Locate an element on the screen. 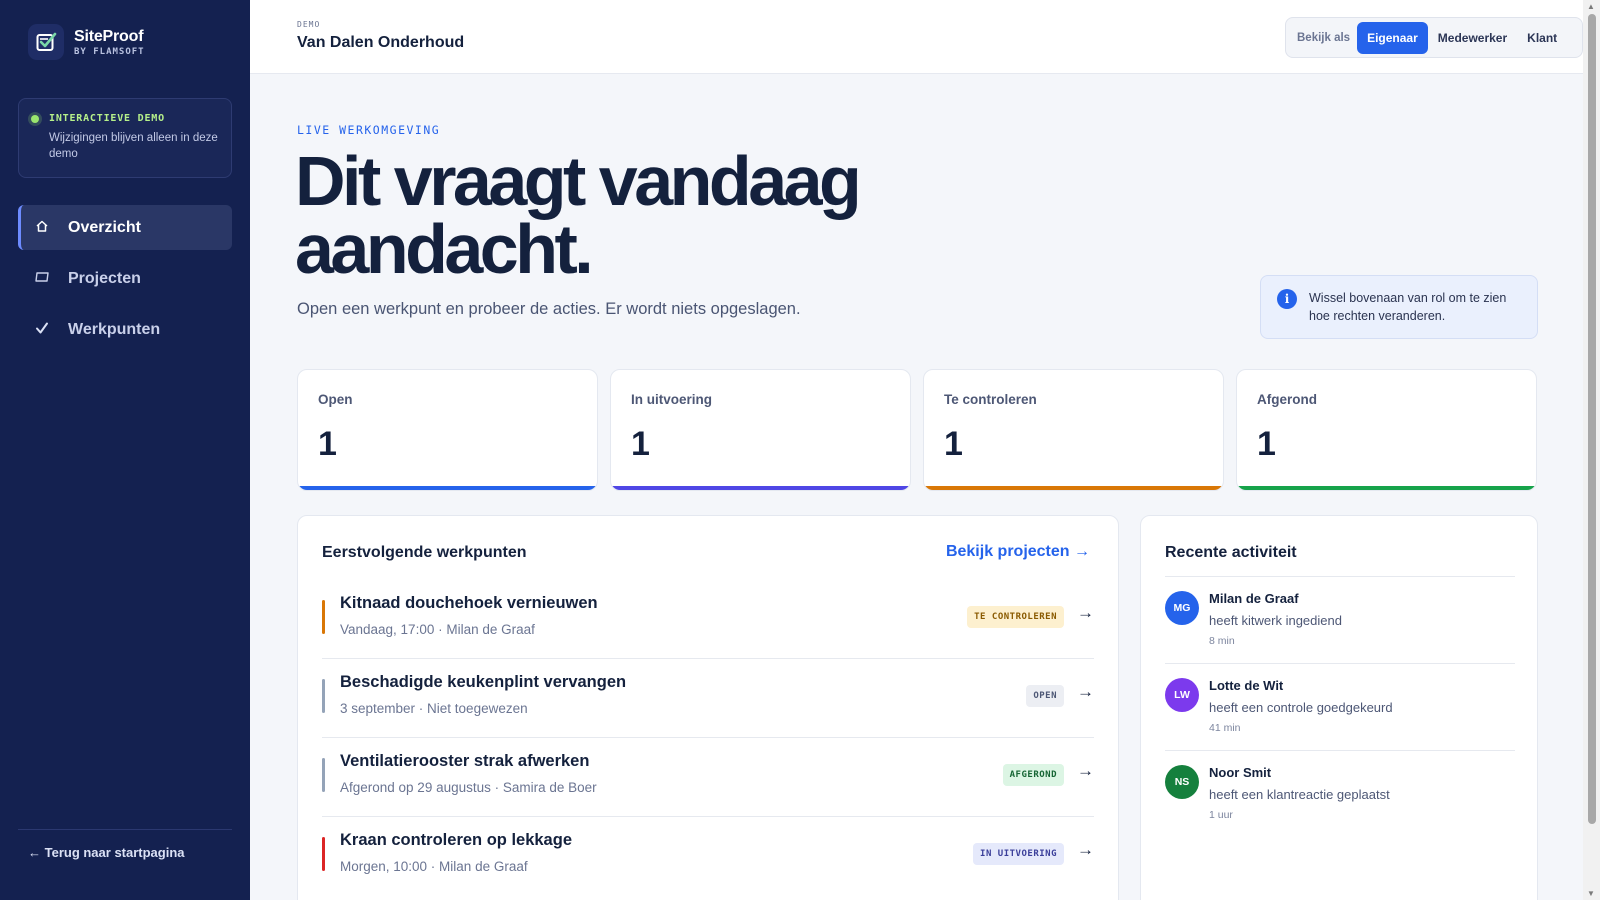 This screenshot has height=900, width=1600. sidebar-item-overzicht: Overzicht is located at coordinates (125, 227).